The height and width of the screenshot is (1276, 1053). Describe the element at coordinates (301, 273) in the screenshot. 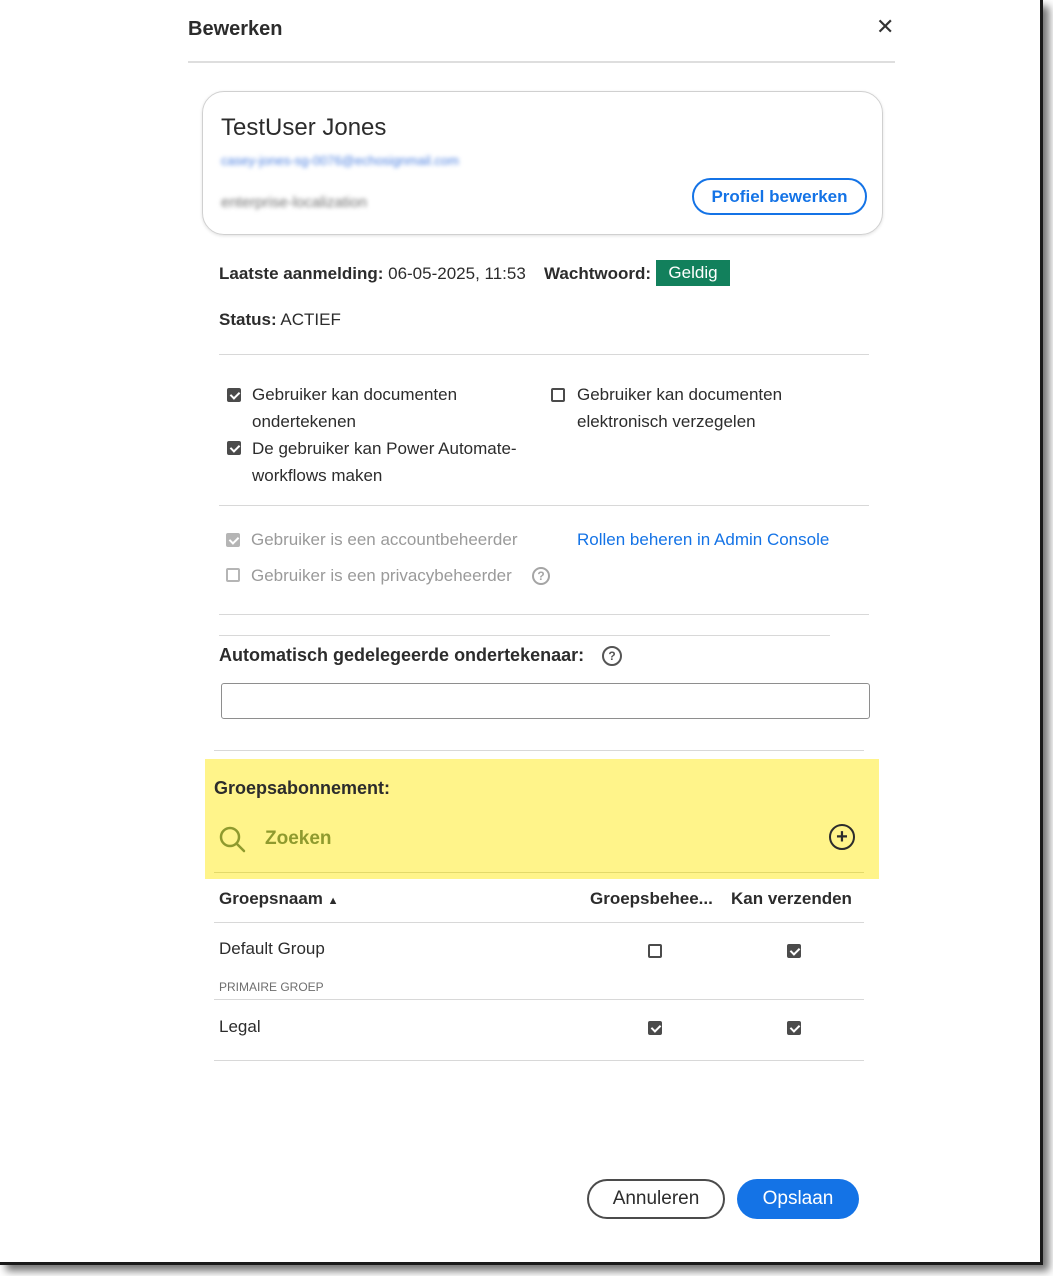

I see `last-login-label: Laatste aanmelding:` at that location.